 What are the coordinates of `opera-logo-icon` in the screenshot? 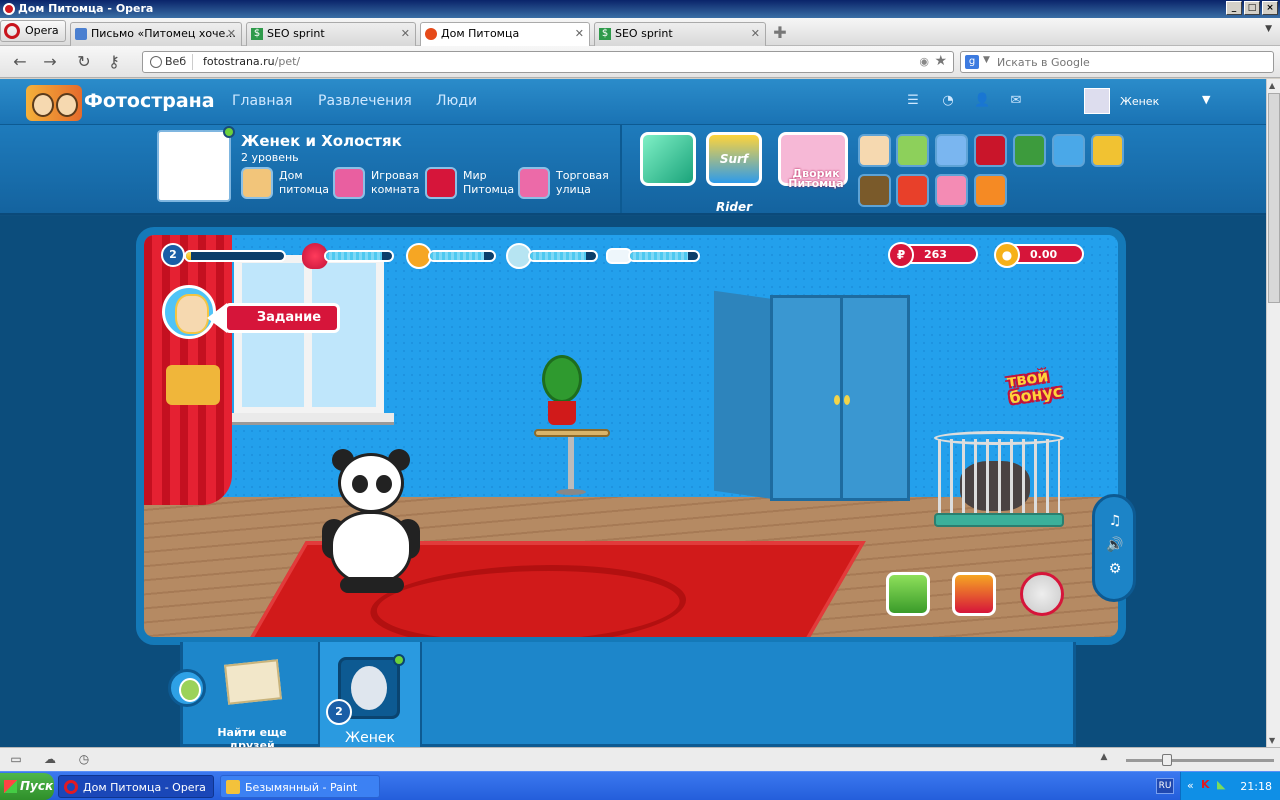 It's located at (12, 31).